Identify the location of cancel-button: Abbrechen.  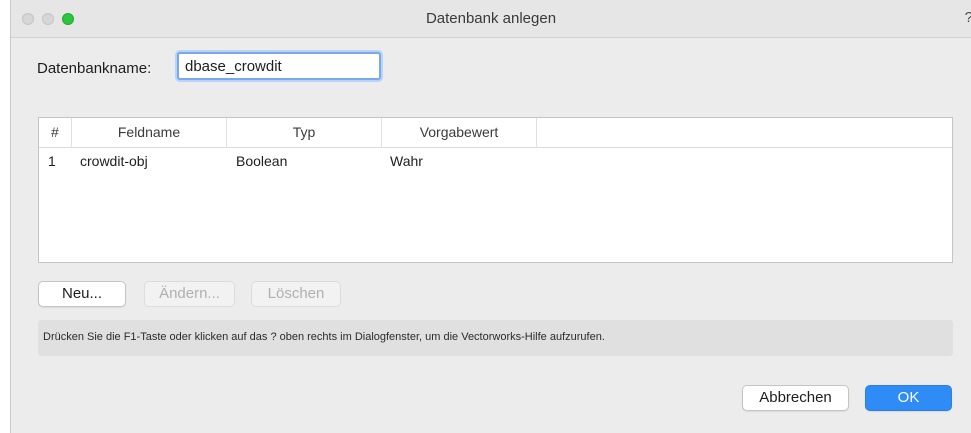
(795, 398).